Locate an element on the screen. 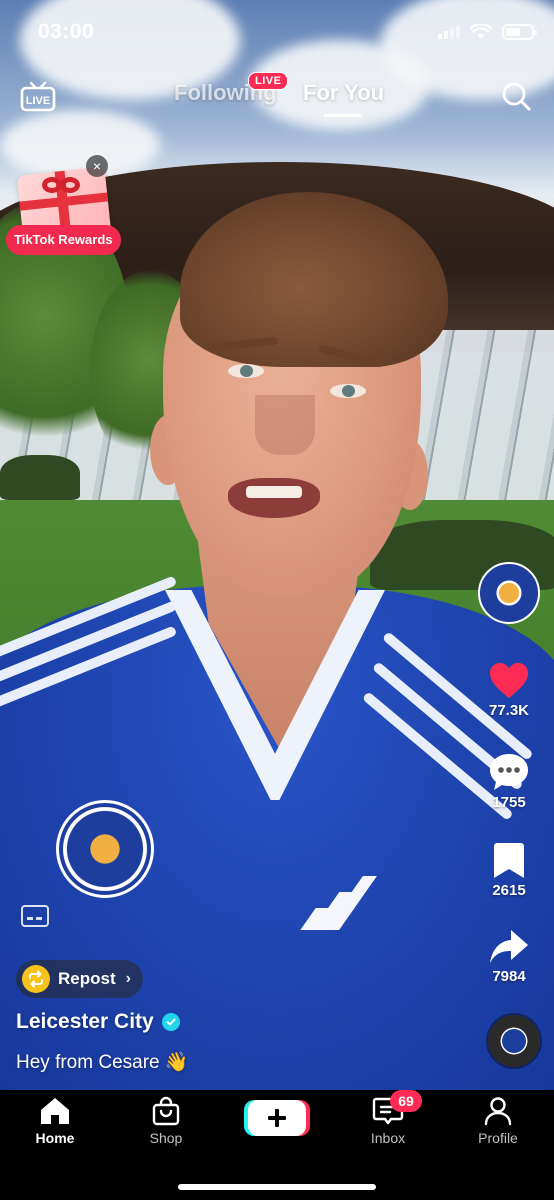 The image size is (554, 1200). comment-button: 1755 is located at coordinates (509, 781).